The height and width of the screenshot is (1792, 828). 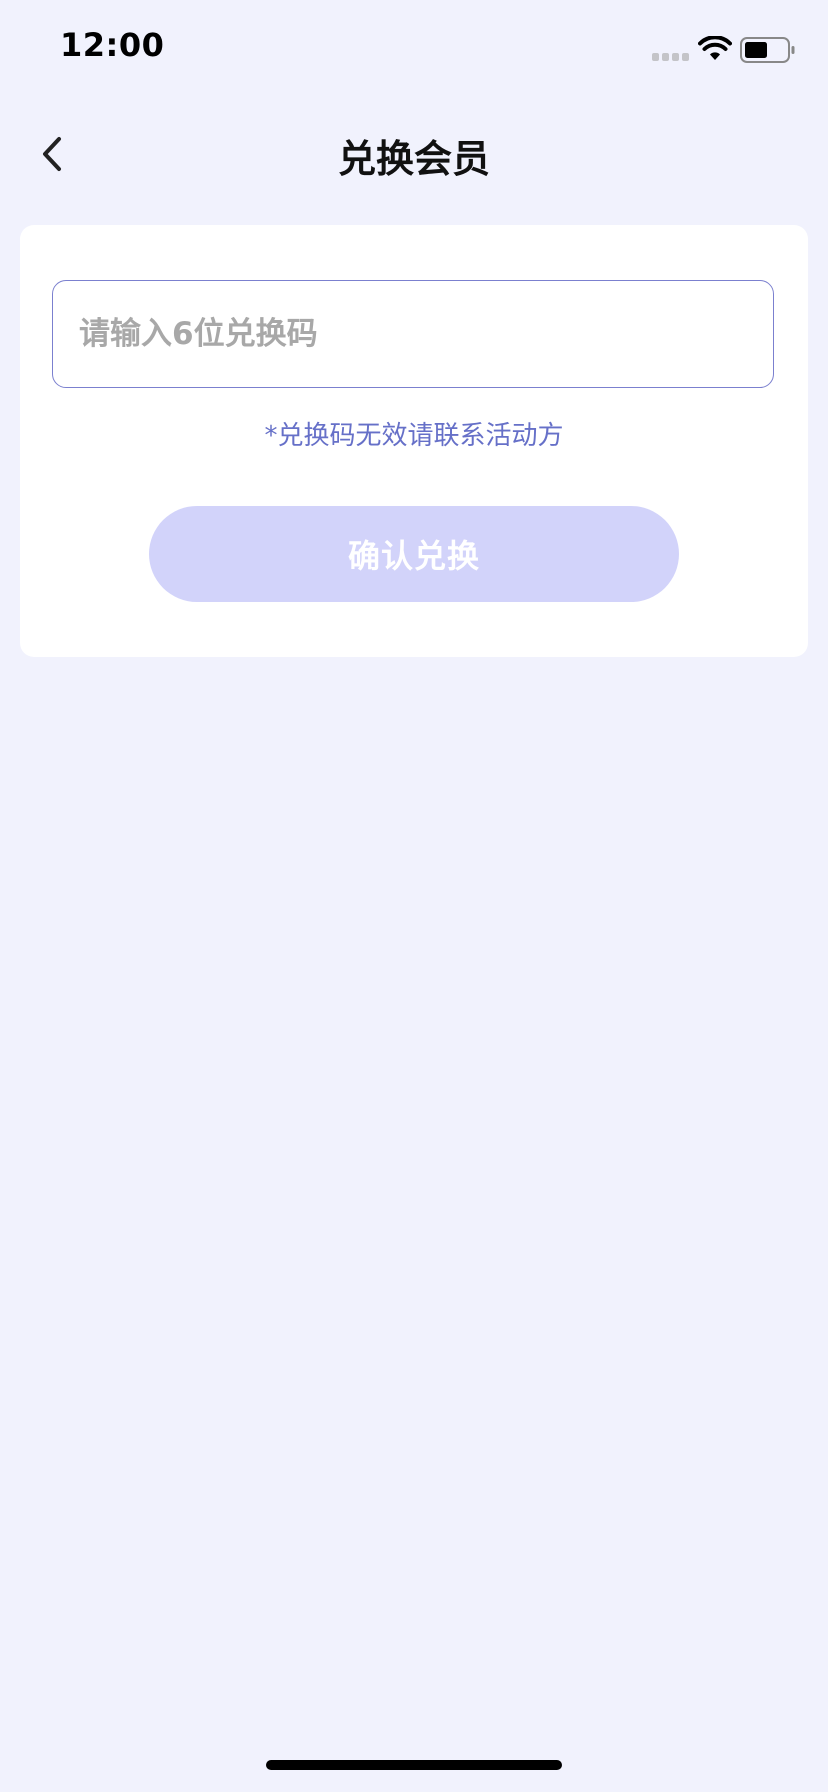 What do you see at coordinates (414, 436) in the screenshot?
I see `redeem-hint: *兑换码无效请联系活动方` at bounding box center [414, 436].